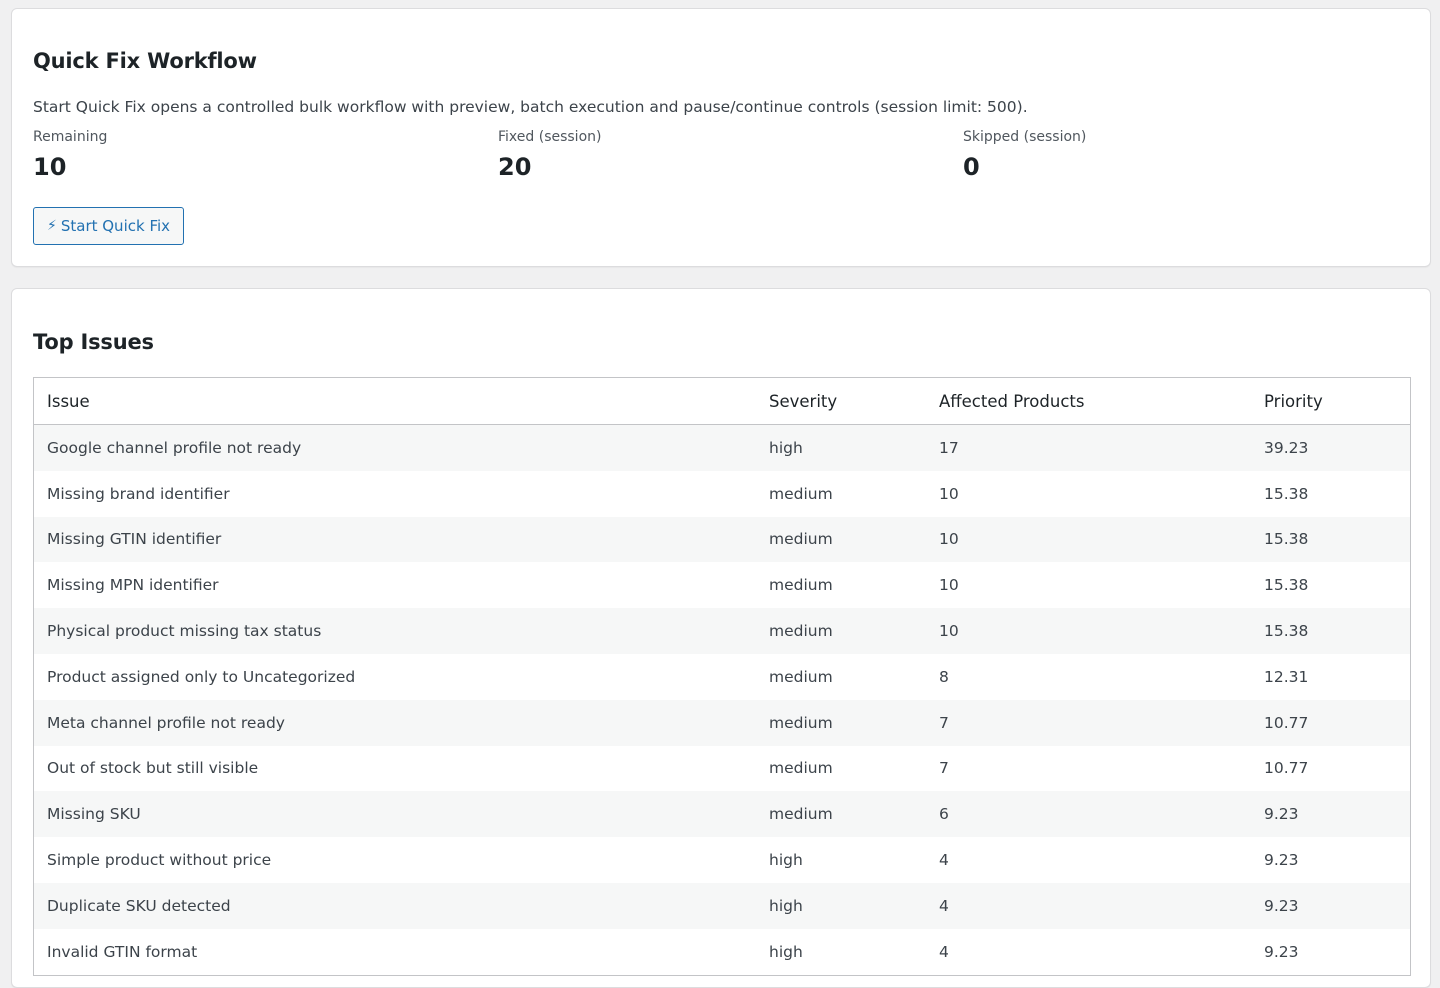  Describe the element at coordinates (93, 342) in the screenshot. I see `top-issues-title: Top Issues` at that location.